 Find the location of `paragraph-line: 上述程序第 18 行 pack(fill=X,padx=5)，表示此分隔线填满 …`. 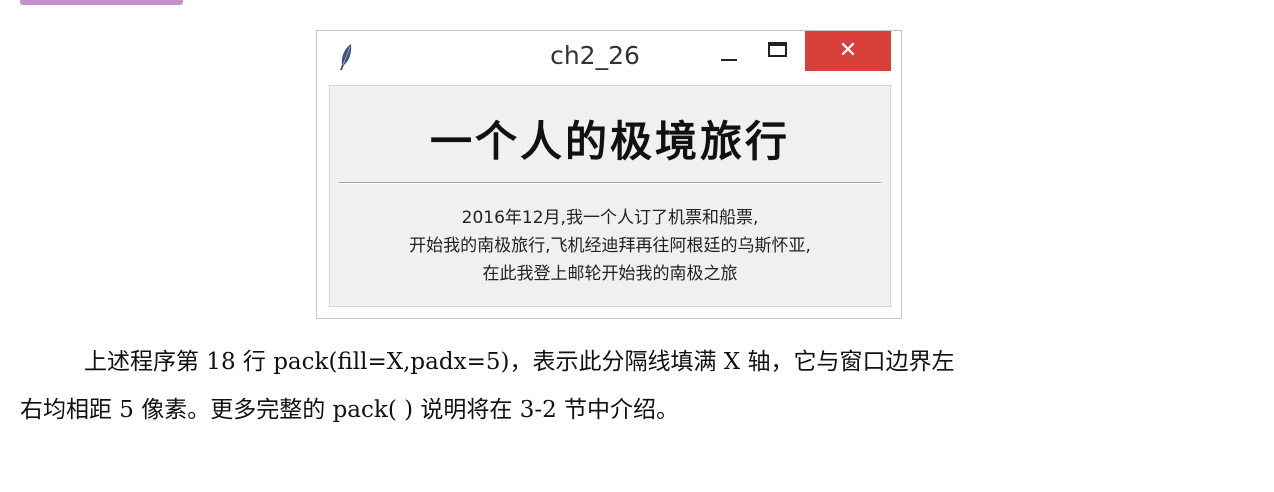

paragraph-line: 上述程序第 18 行 pack(fill=X,padx=5)，表示此分隔线填满 … is located at coordinates (519, 362).